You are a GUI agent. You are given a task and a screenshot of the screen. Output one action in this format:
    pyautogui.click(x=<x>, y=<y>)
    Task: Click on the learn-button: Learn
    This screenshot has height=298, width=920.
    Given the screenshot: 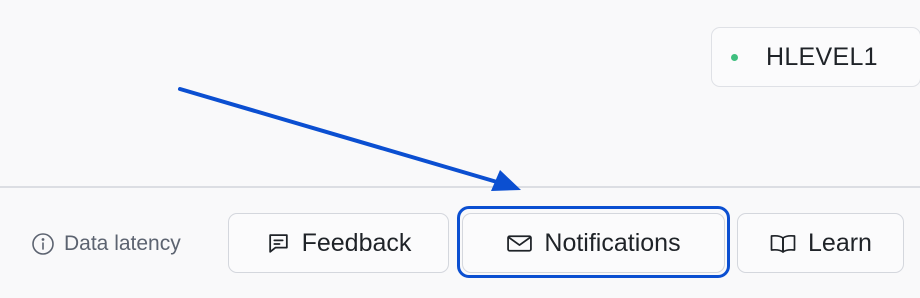 What is the action you would take?
    pyautogui.click(x=820, y=243)
    